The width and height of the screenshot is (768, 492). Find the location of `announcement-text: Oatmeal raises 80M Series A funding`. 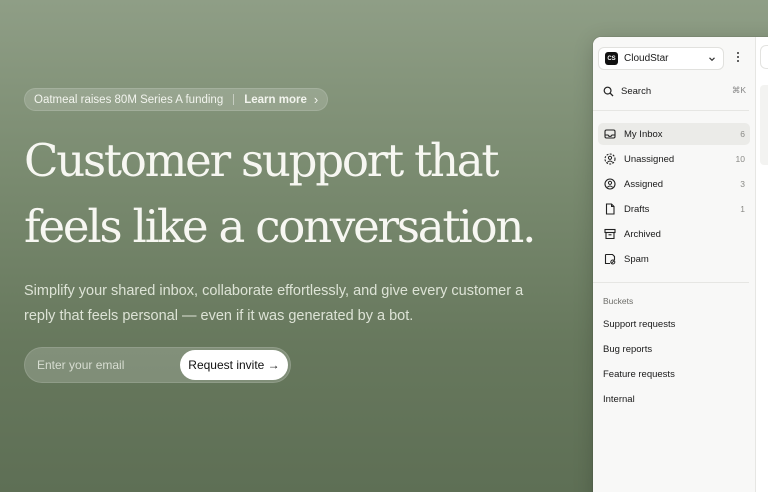

announcement-text: Oatmeal raises 80M Series A funding is located at coordinates (129, 99).